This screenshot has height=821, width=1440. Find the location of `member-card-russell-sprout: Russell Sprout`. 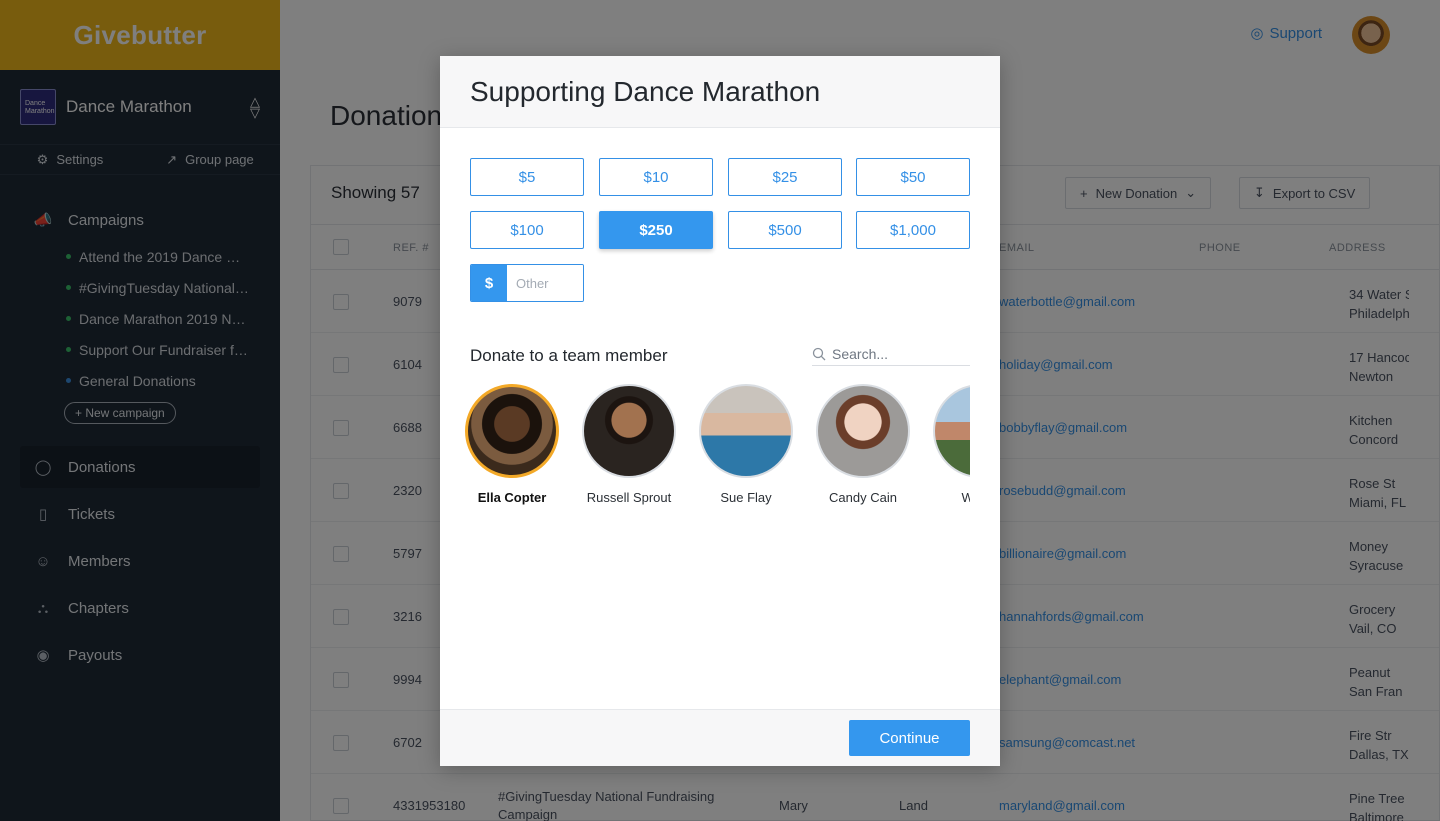

member-card-russell-sprout: Russell Sprout is located at coordinates (629, 444).